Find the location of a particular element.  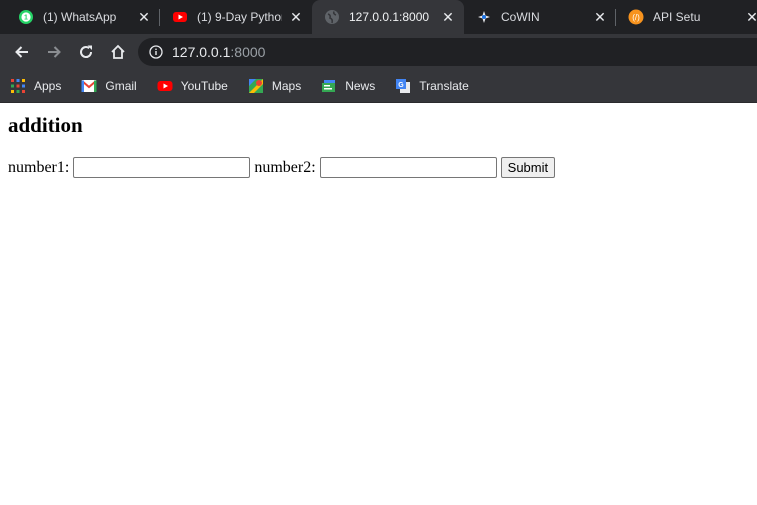

bookmark-gmail: Gmail is located at coordinates (108, 86).